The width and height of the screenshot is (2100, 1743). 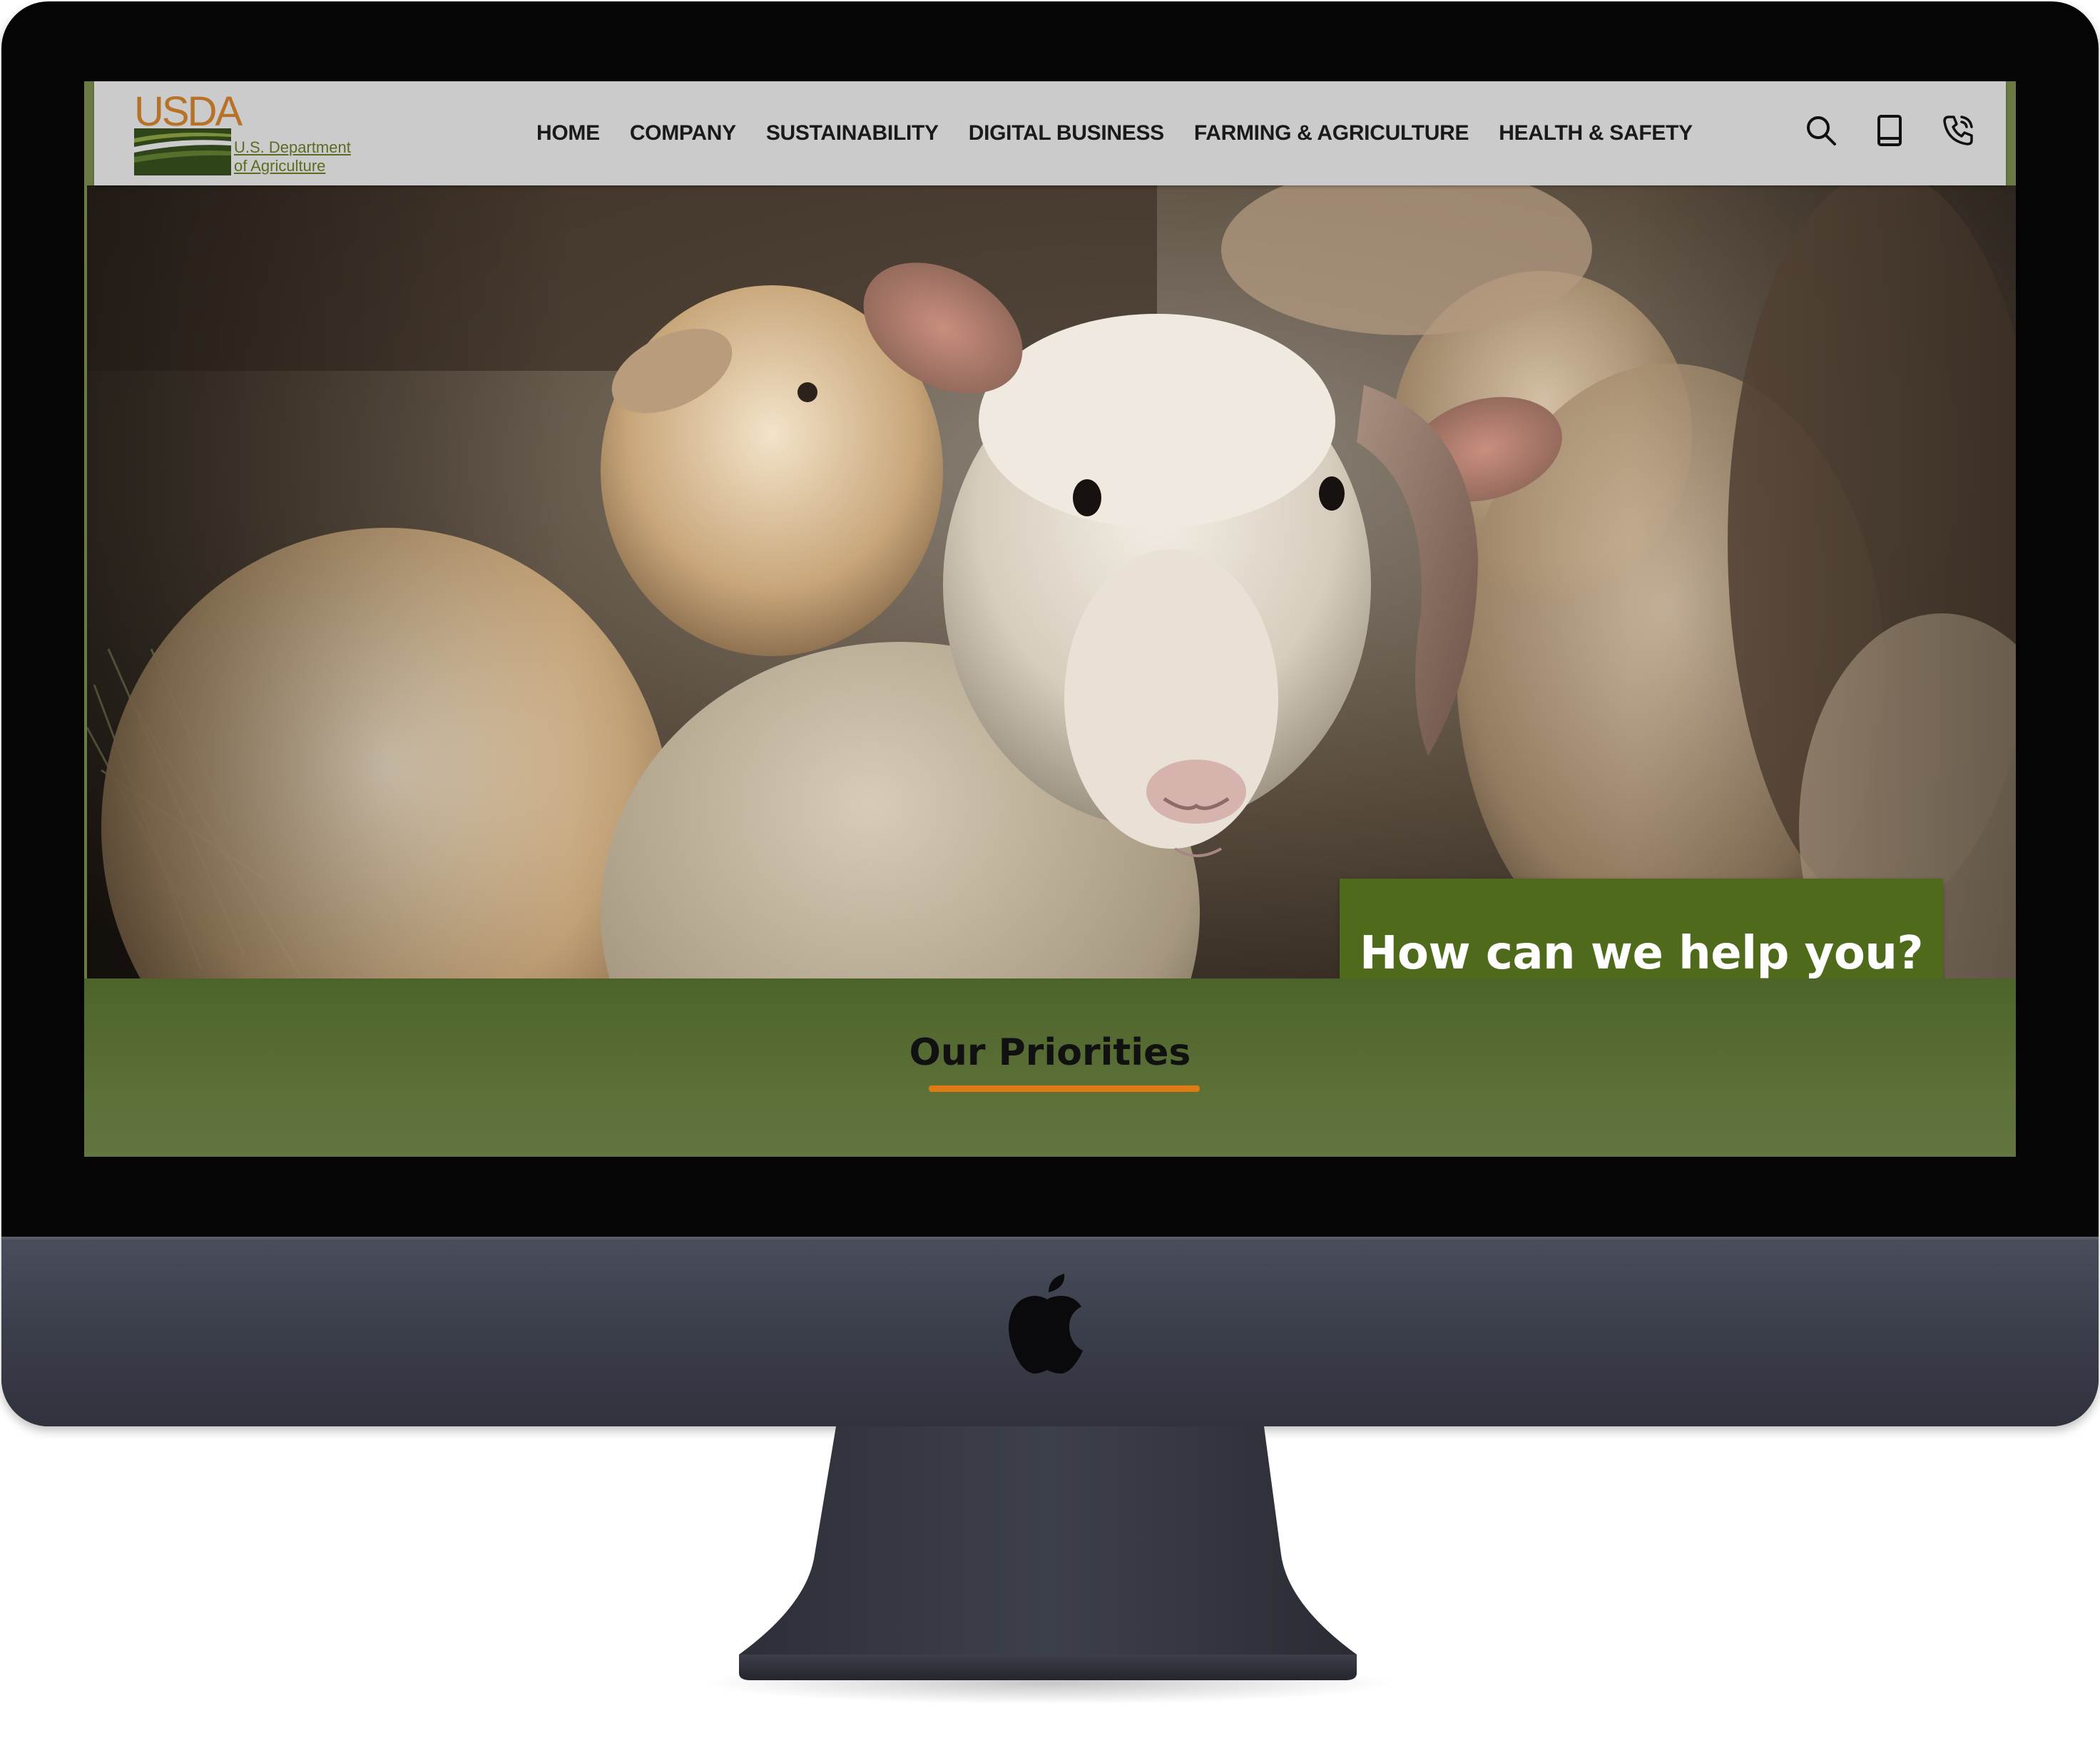 I want to click on usda-logo: USDA U.S. Department of Agriculture, so click(x=251, y=134).